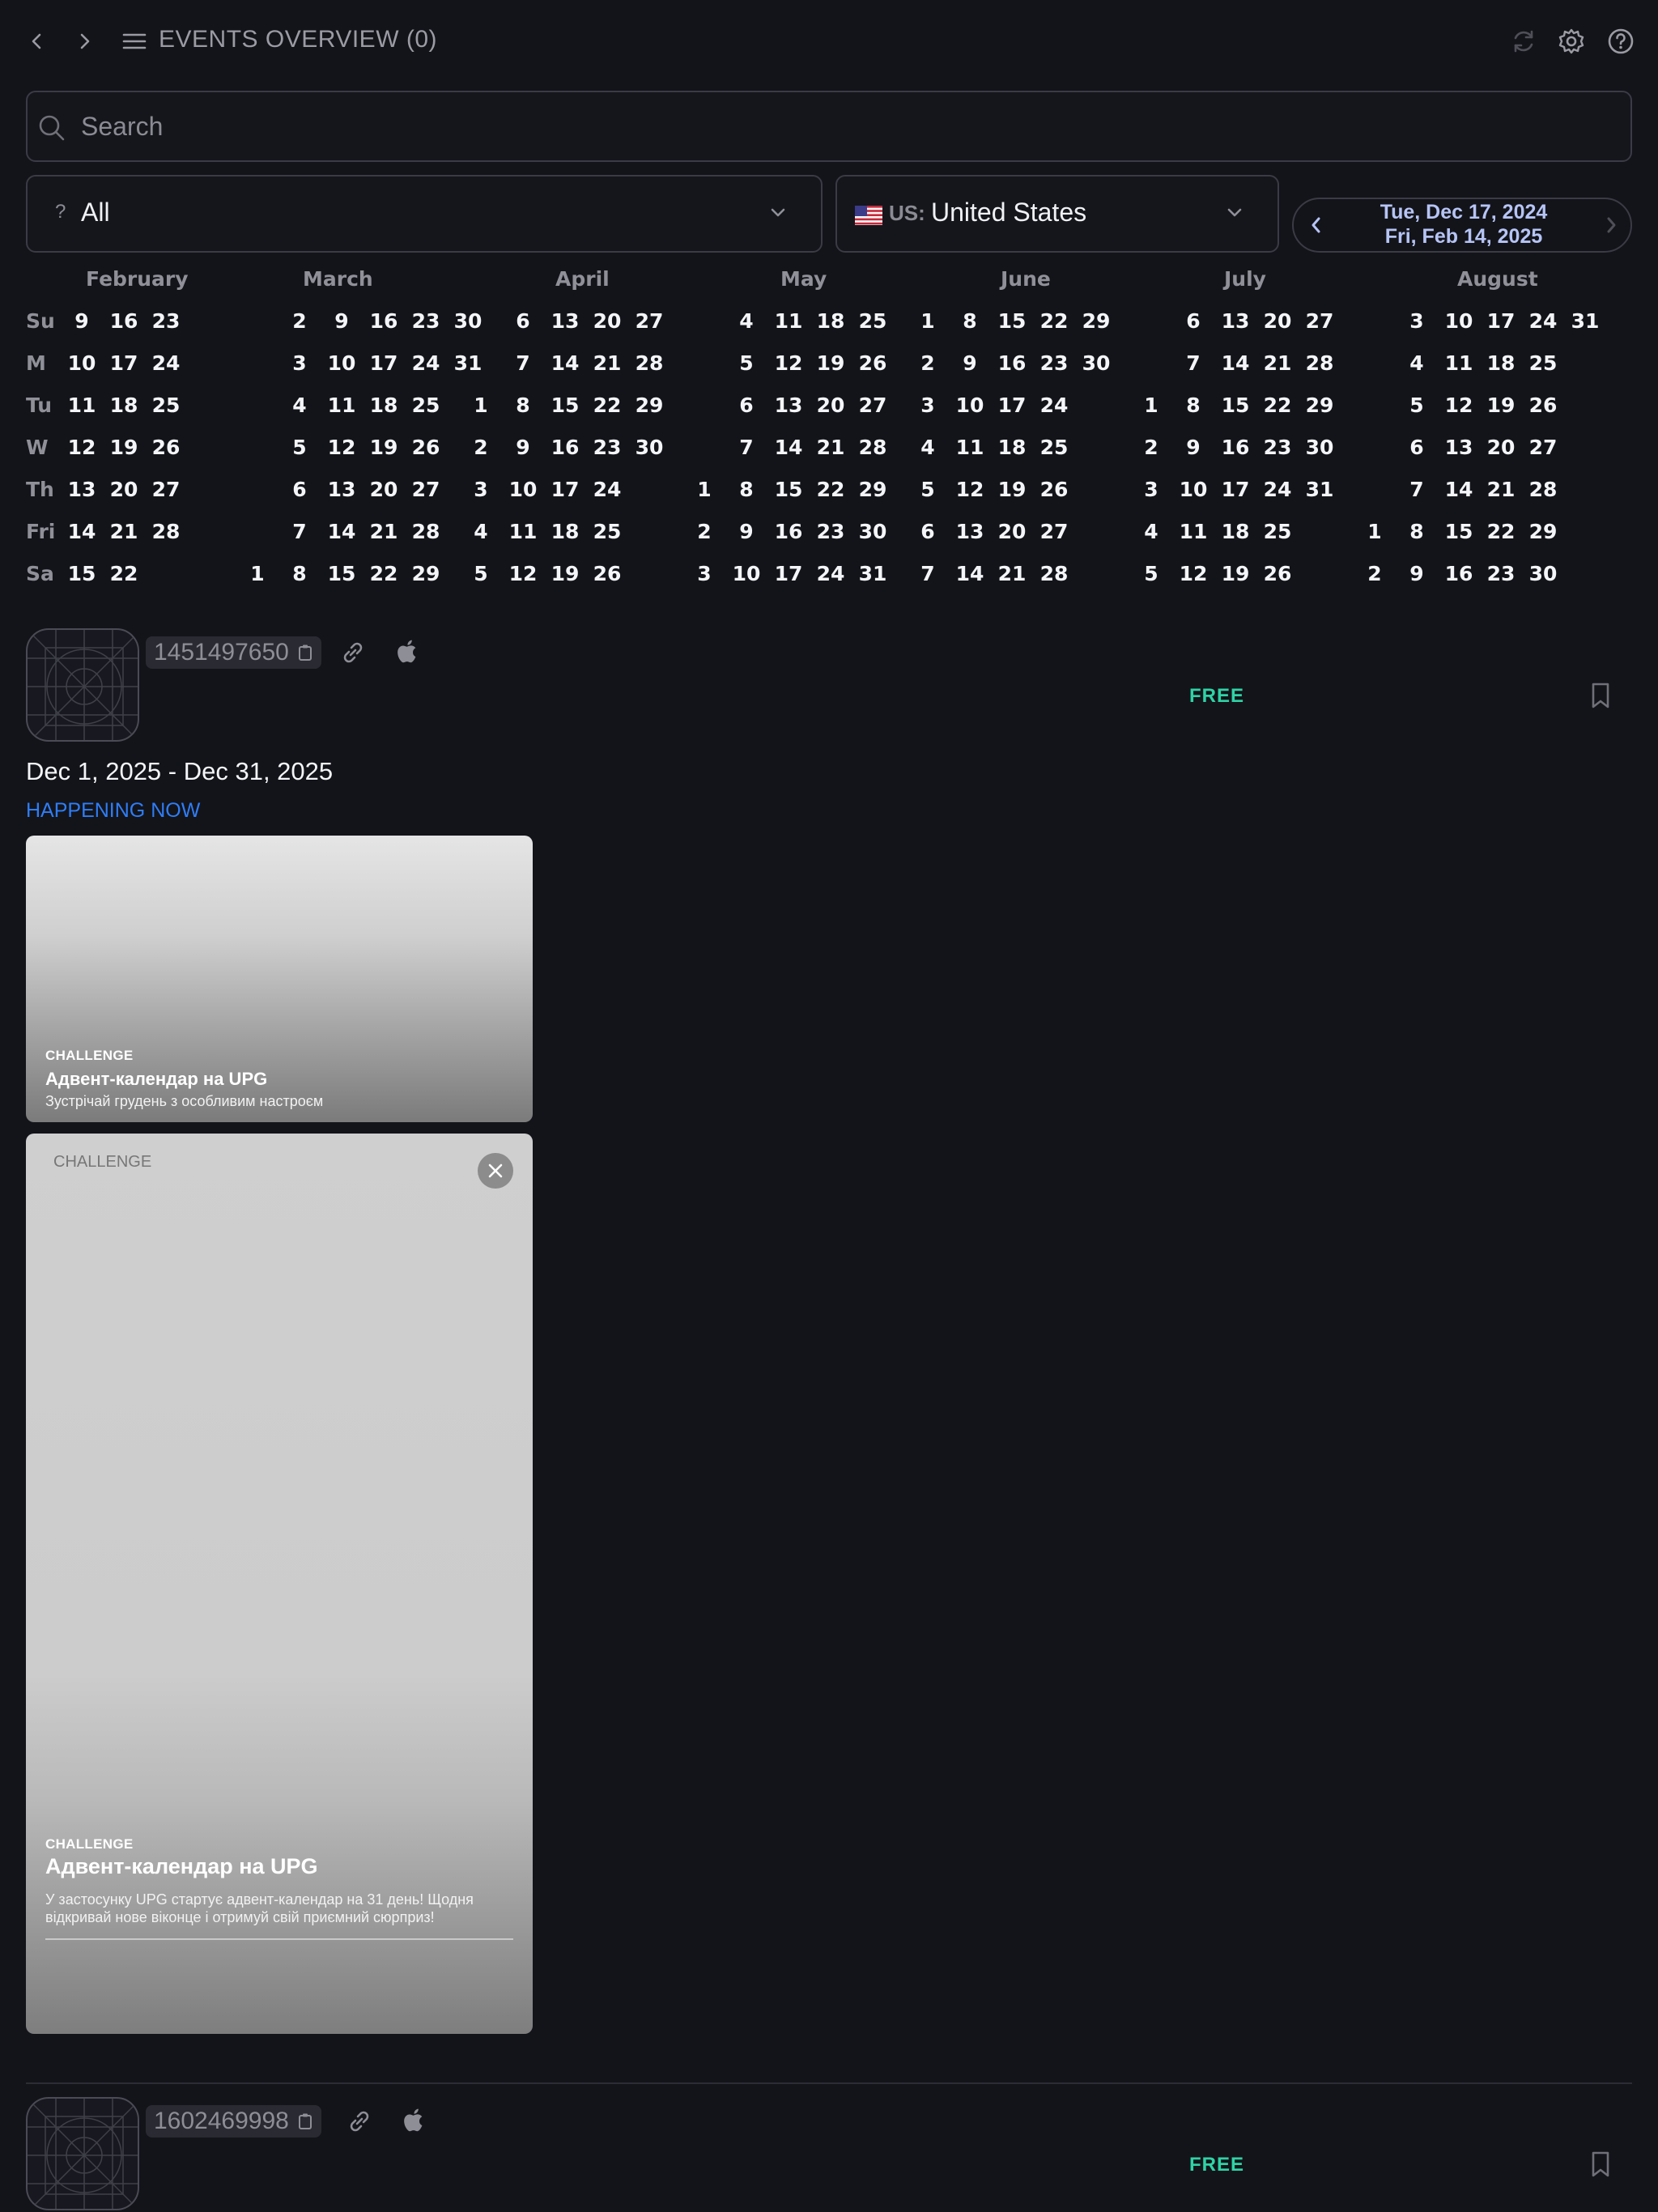 This screenshot has height=2212, width=1658. Describe the element at coordinates (1012, 531) in the screenshot. I see `calendar-day: 20` at that location.